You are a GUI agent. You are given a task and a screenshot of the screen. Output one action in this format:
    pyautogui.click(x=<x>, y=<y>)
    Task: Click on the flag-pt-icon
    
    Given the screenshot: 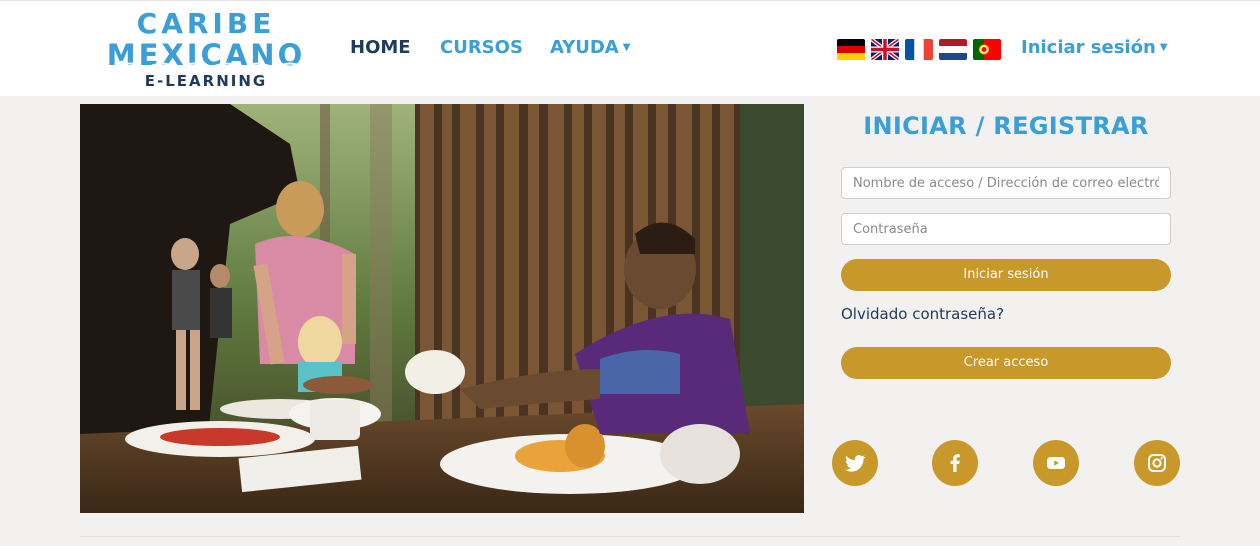 What is the action you would take?
    pyautogui.click(x=987, y=49)
    